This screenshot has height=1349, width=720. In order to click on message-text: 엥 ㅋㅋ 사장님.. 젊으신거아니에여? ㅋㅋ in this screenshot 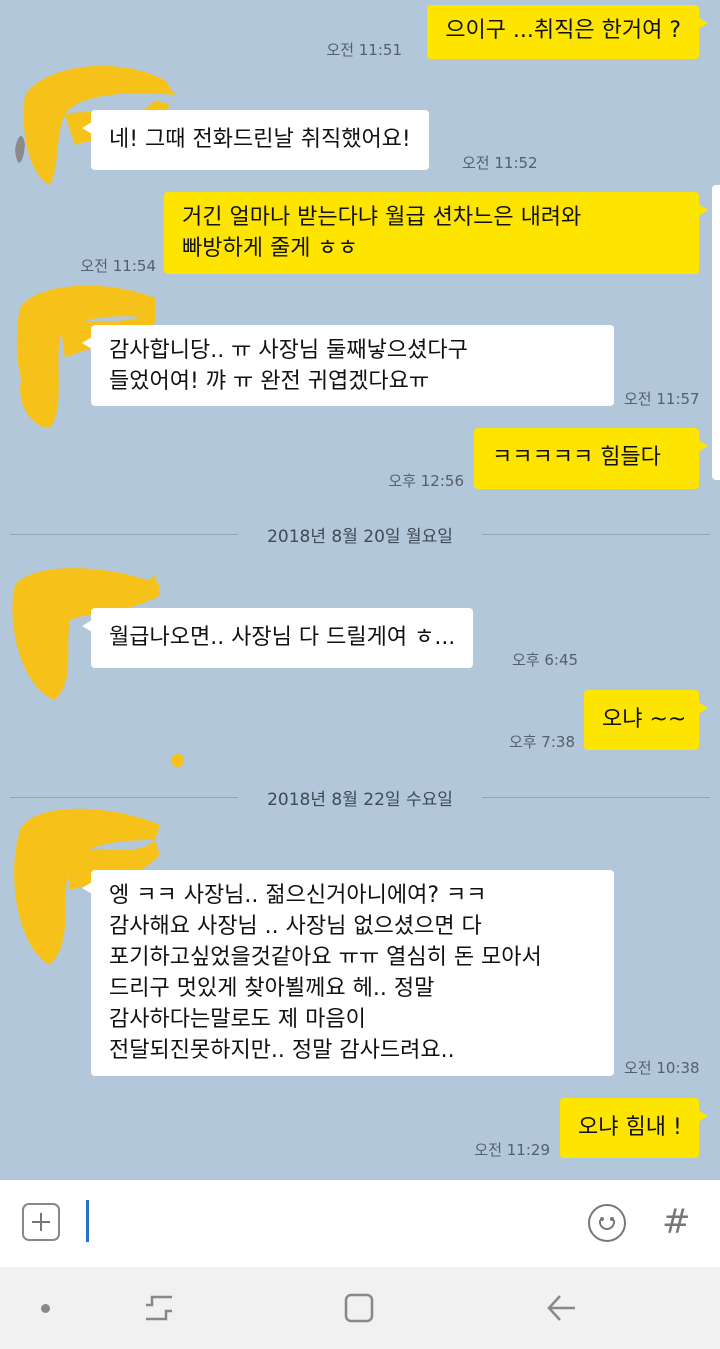, I will do `click(298, 895)`.